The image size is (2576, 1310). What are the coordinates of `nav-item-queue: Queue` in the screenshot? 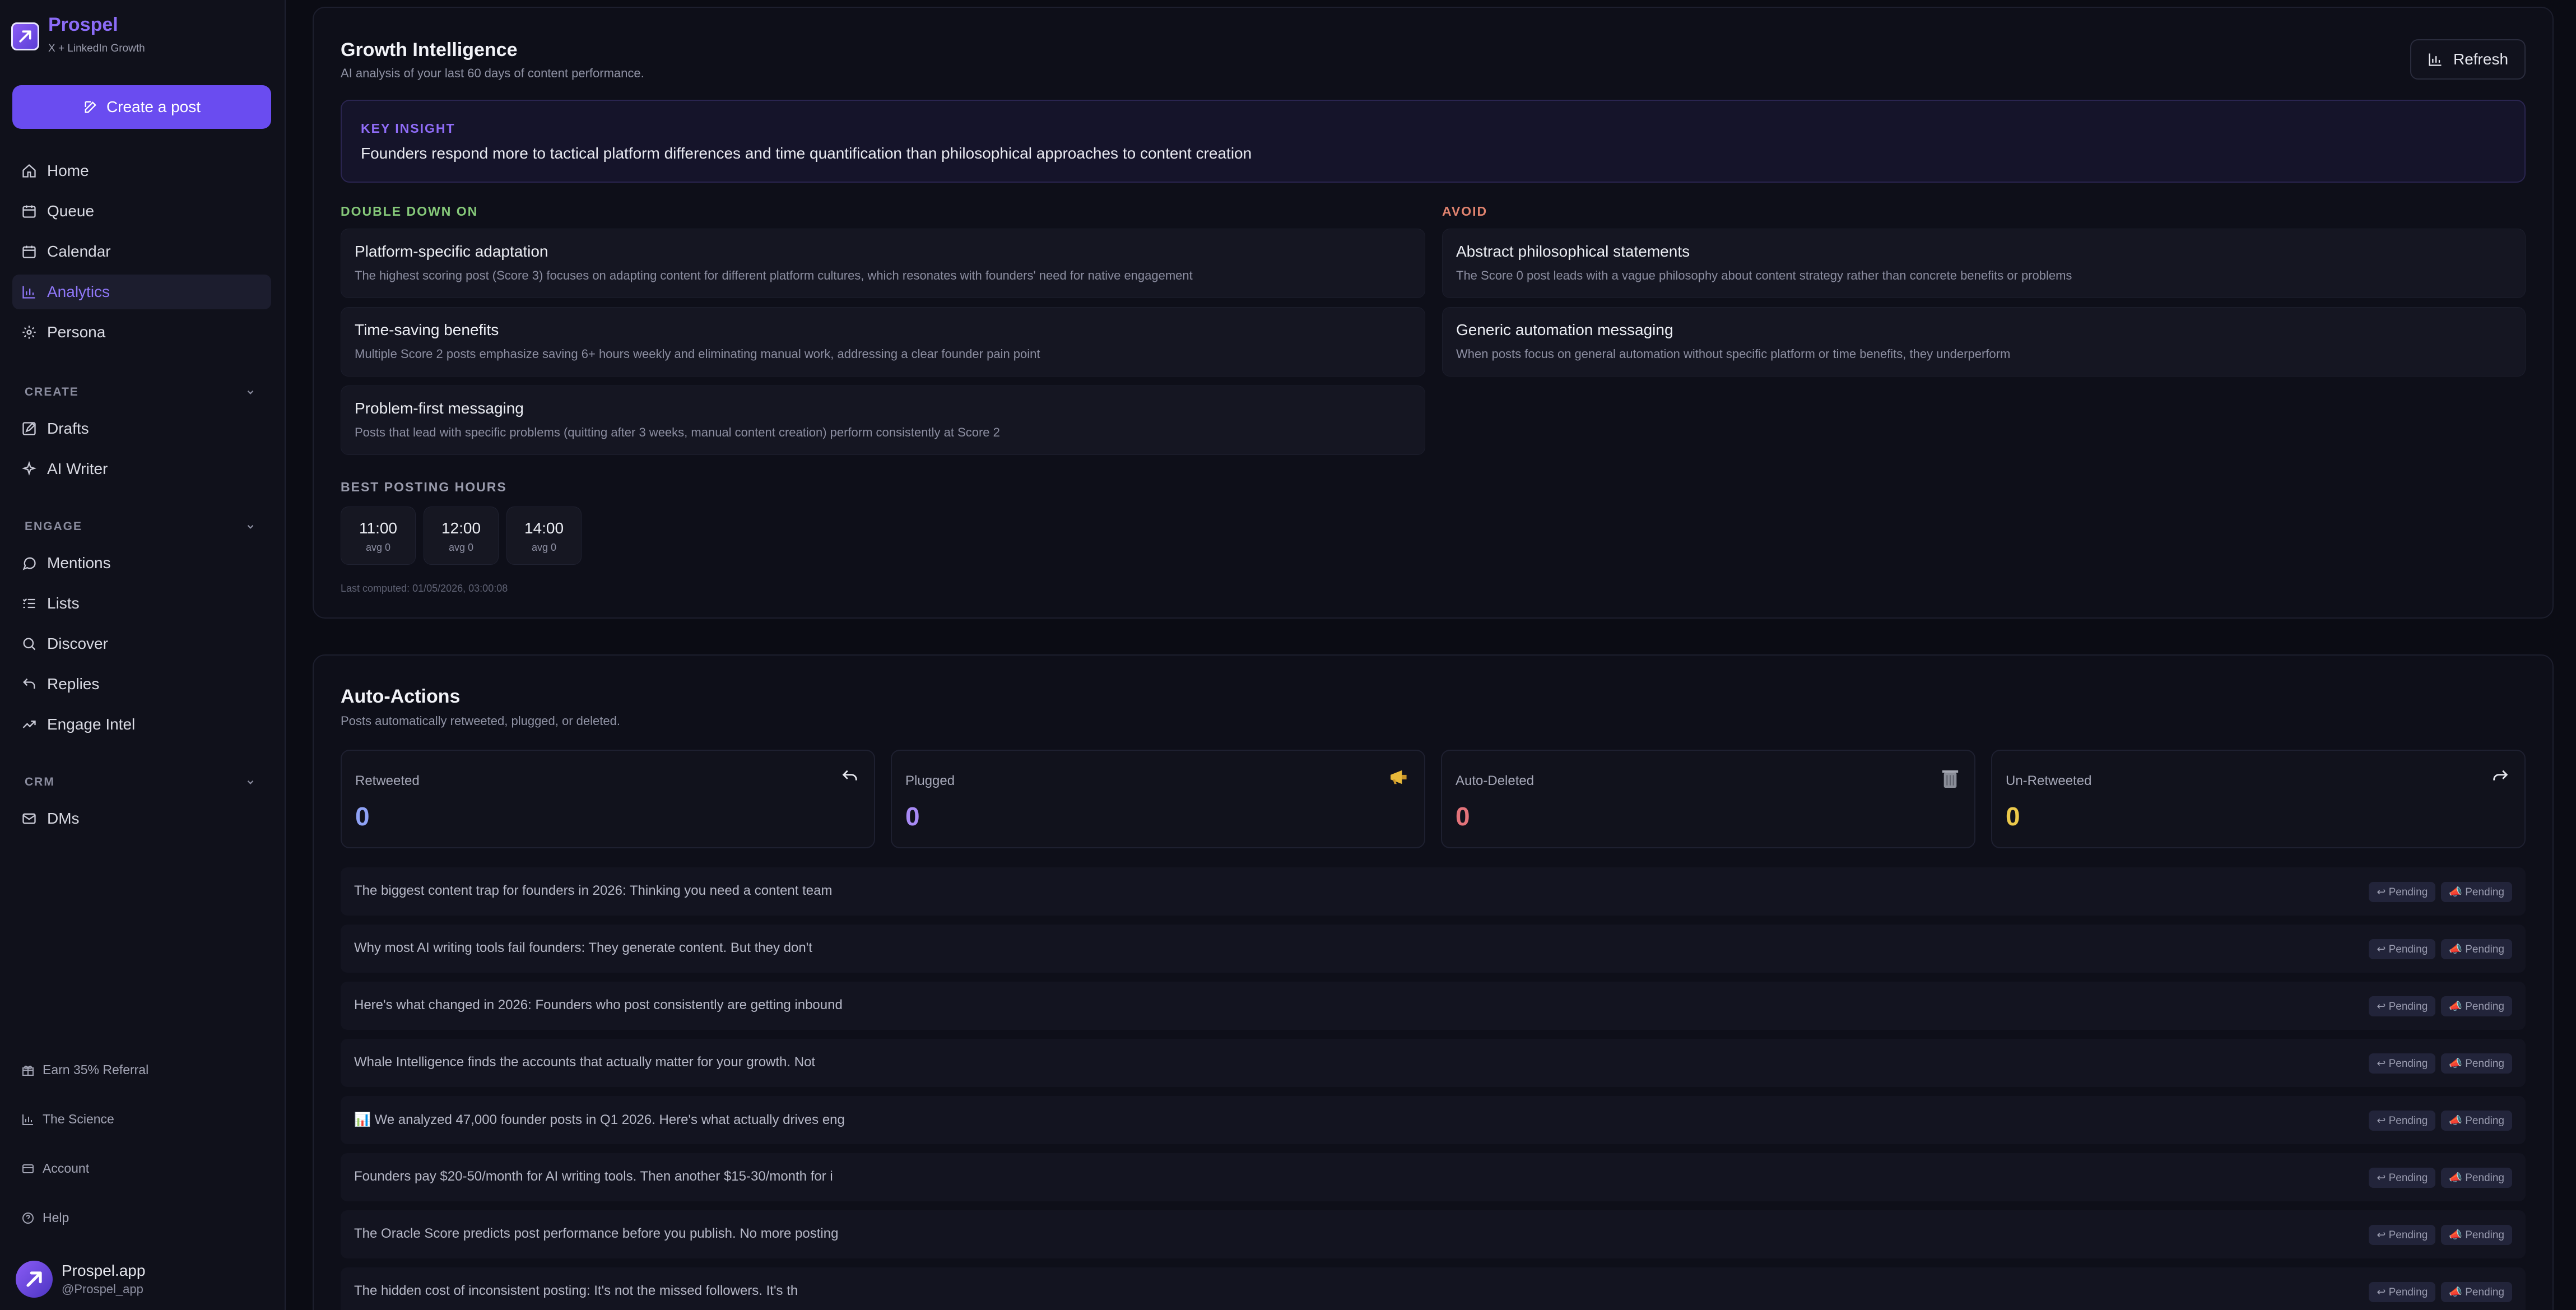 It's located at (141, 211).